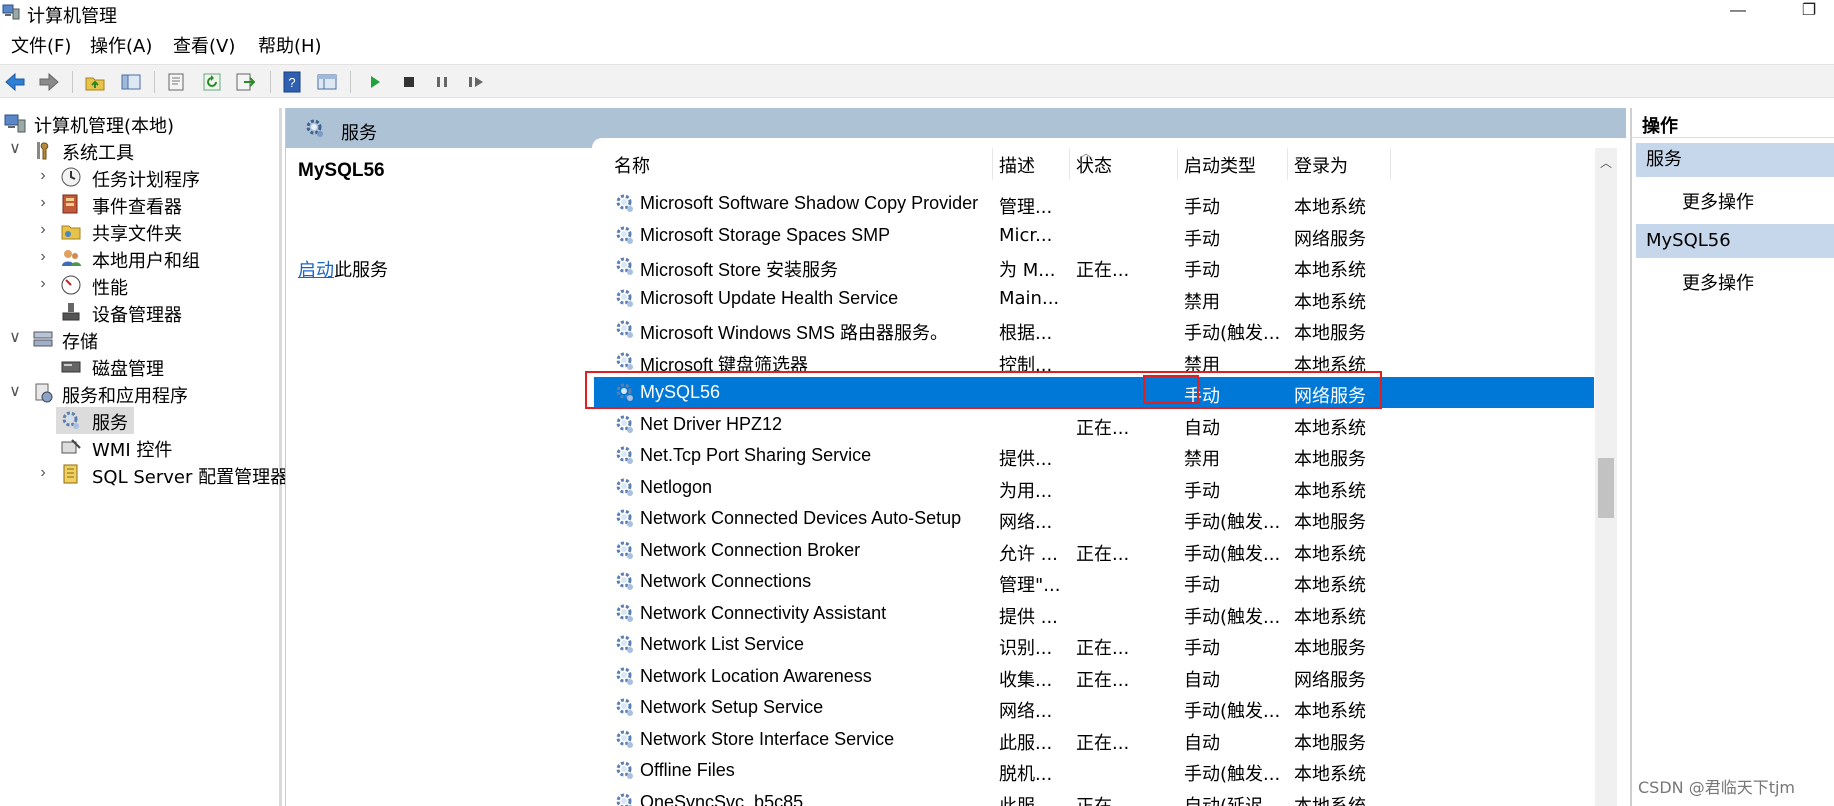  I want to click on tree-item-services: 服务, so click(95, 420).